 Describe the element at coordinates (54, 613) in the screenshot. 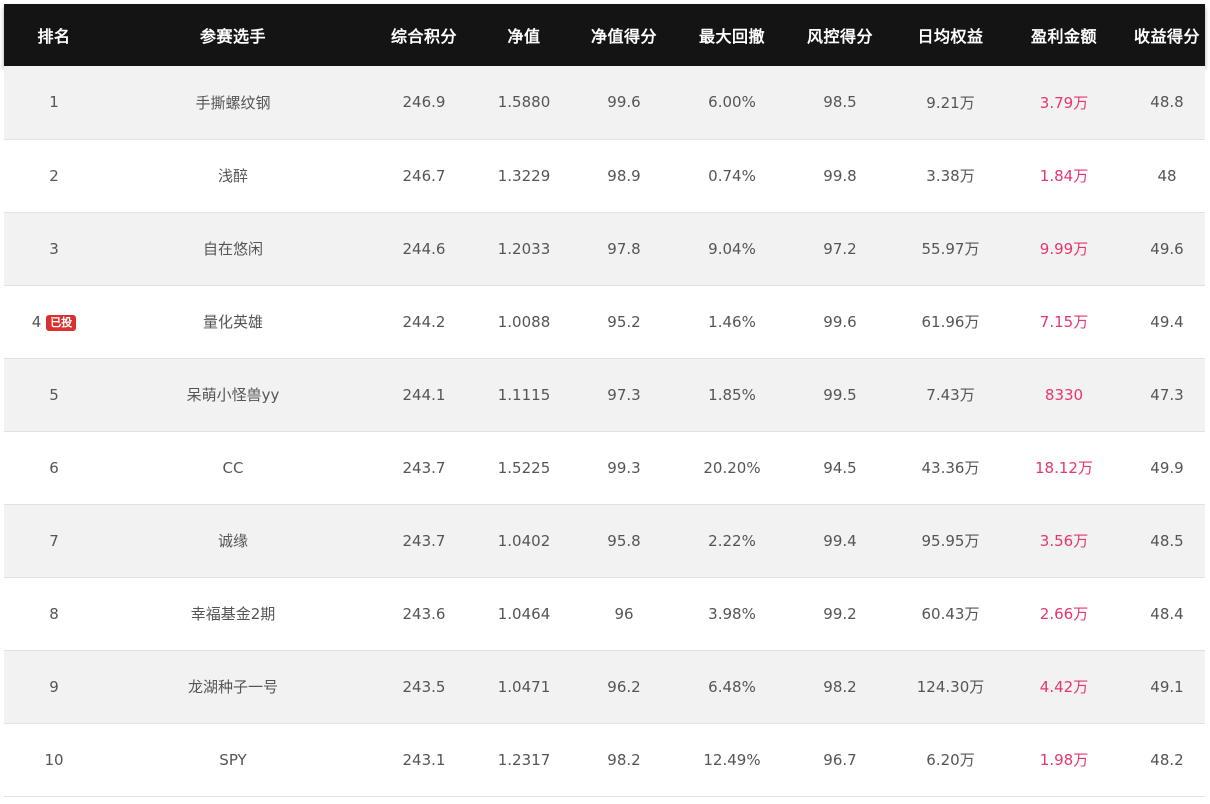

I see `rank-number: 8` at that location.